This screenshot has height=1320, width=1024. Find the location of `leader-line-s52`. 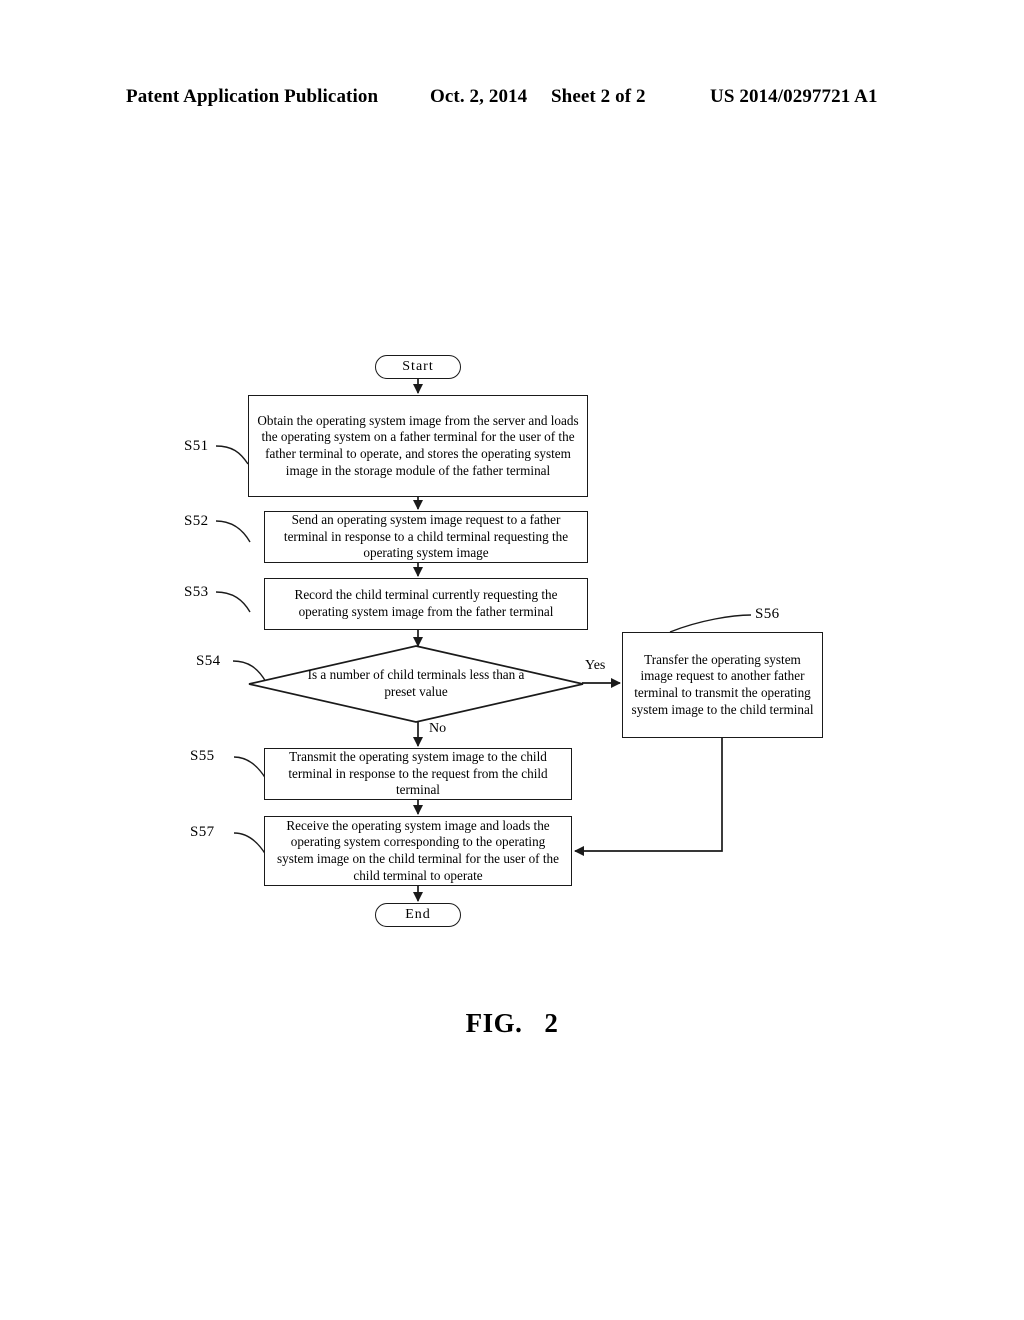

leader-line-s52 is located at coordinates (233, 531).